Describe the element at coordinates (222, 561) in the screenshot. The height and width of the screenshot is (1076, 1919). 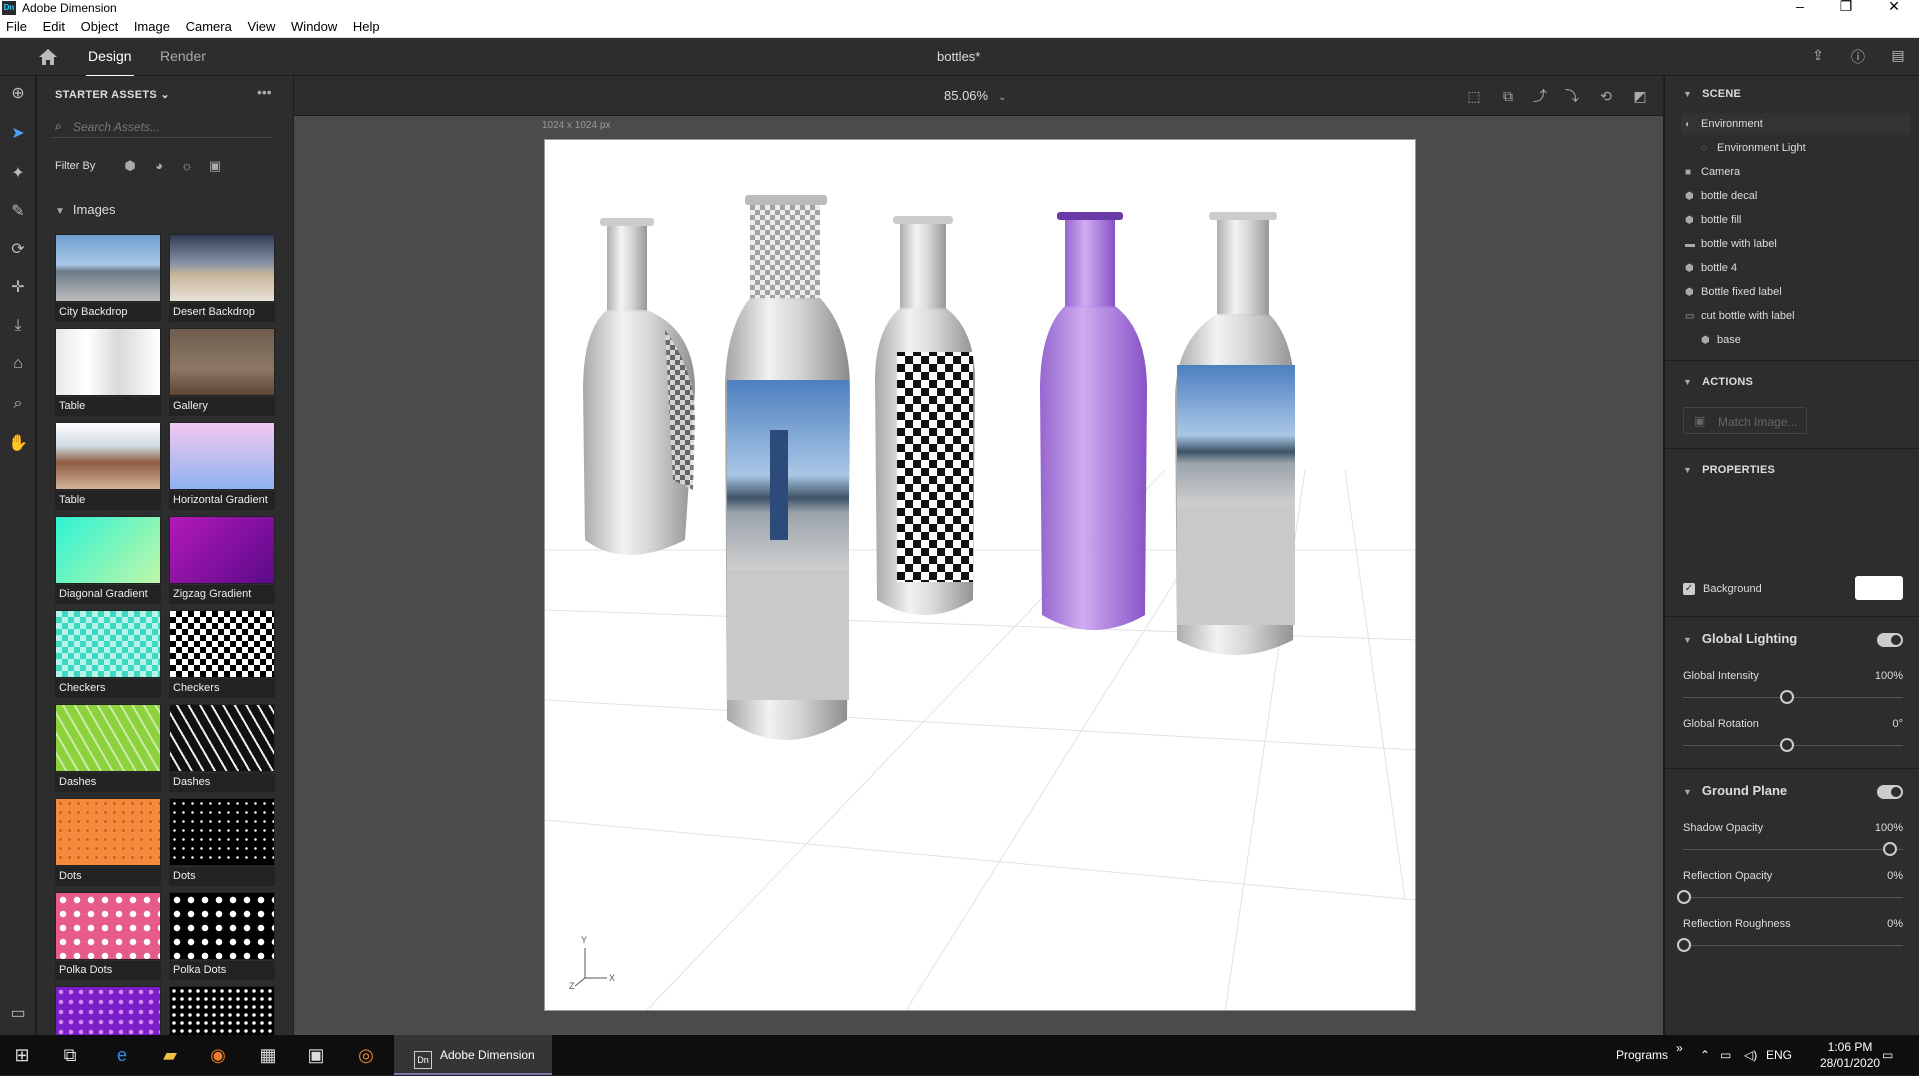
I see `asset-tile: Zigzag Gradient` at that location.